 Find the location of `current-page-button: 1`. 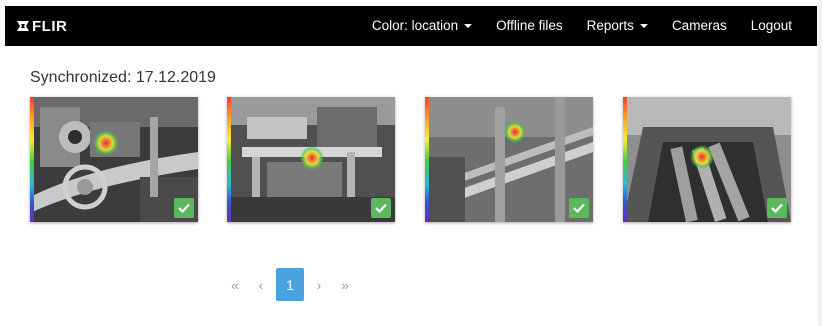

current-page-button: 1 is located at coordinates (290, 284).